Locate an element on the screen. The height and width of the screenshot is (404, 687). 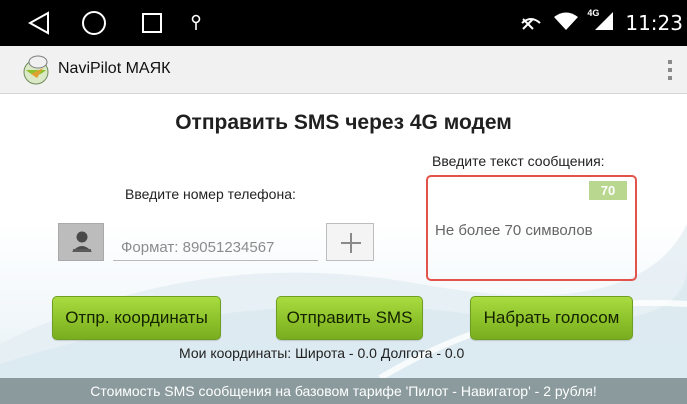
overflow-menu-icon is located at coordinates (670, 70).